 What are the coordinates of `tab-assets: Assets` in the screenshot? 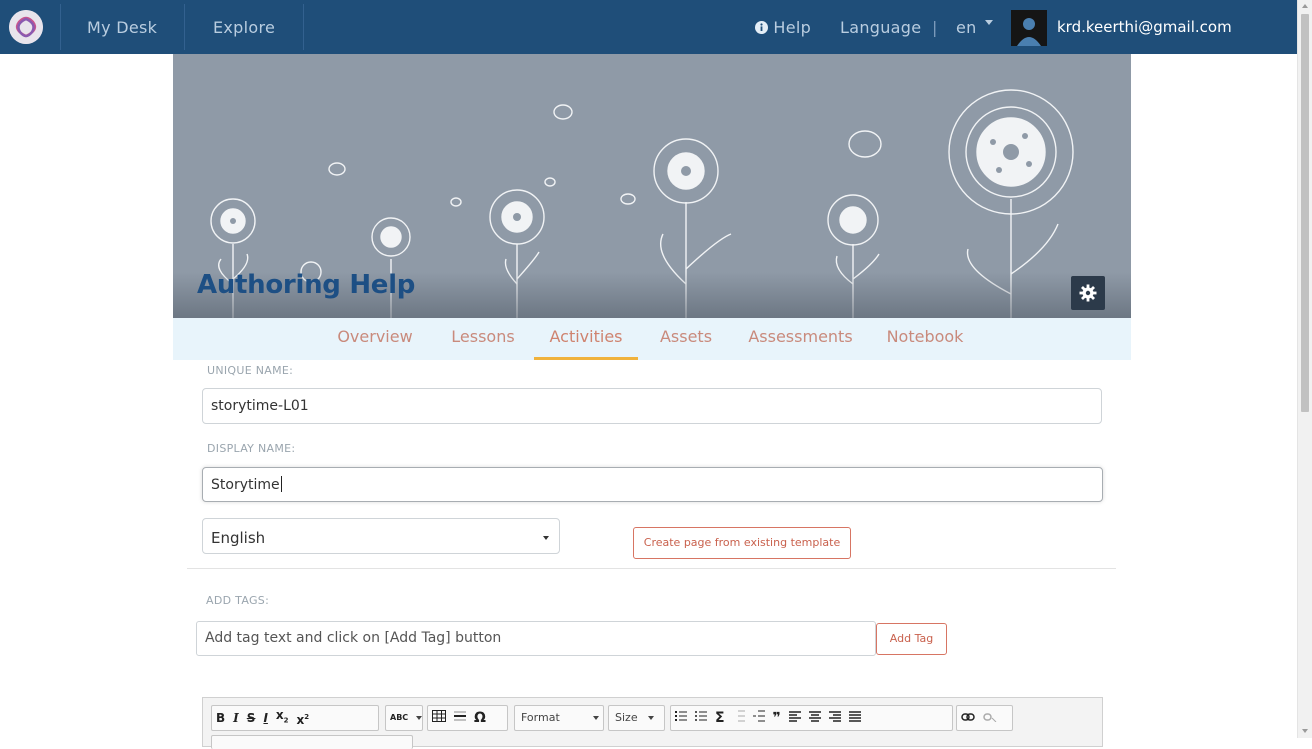 It's located at (686, 339).